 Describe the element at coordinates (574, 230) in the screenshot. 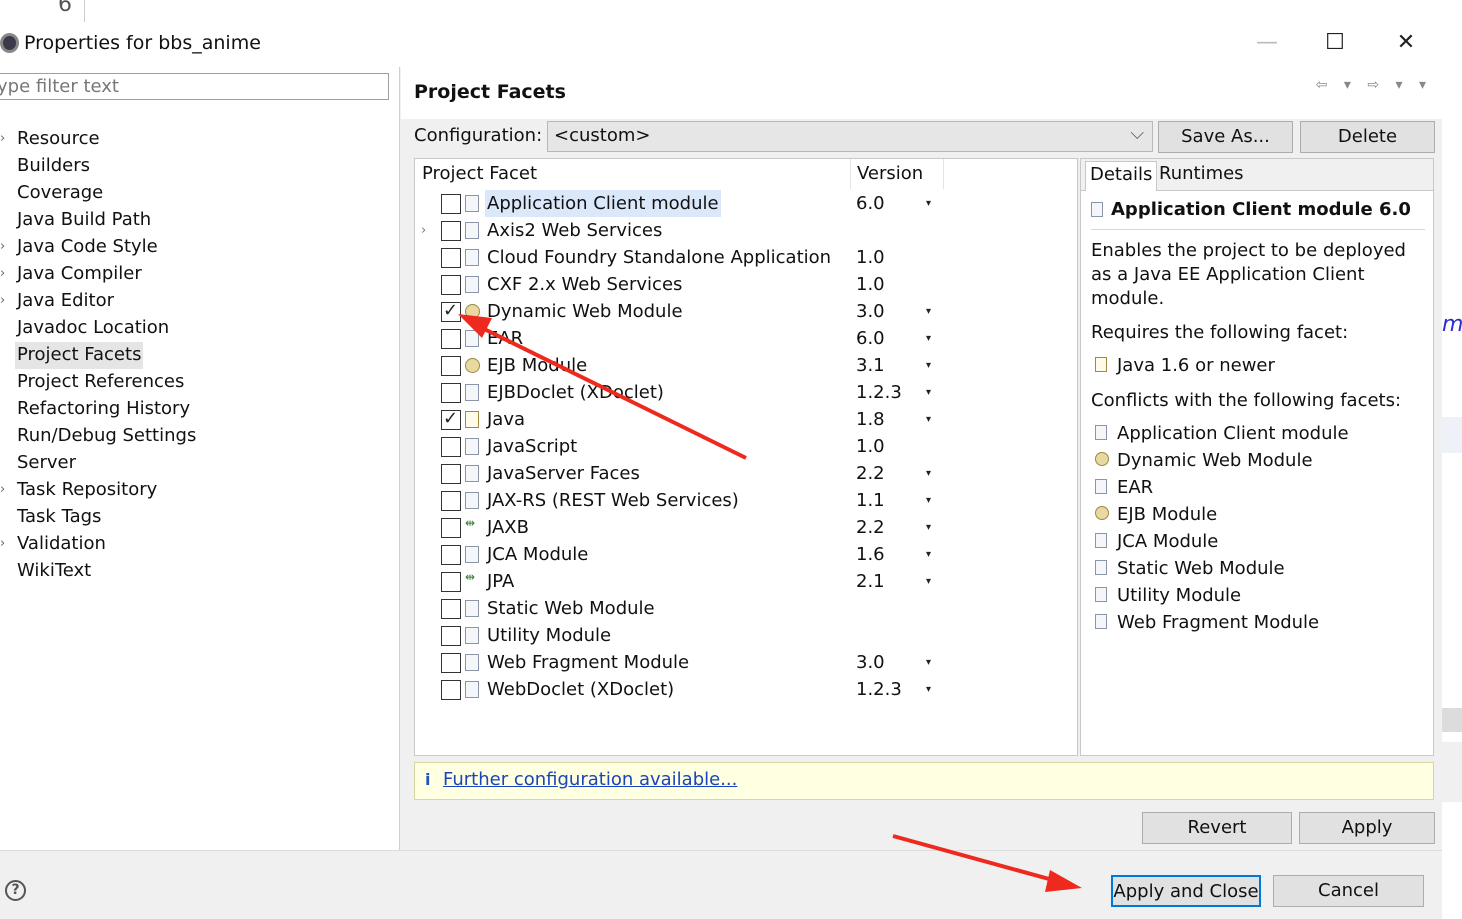

I see `facet-name: Axis2 Web Services` at that location.